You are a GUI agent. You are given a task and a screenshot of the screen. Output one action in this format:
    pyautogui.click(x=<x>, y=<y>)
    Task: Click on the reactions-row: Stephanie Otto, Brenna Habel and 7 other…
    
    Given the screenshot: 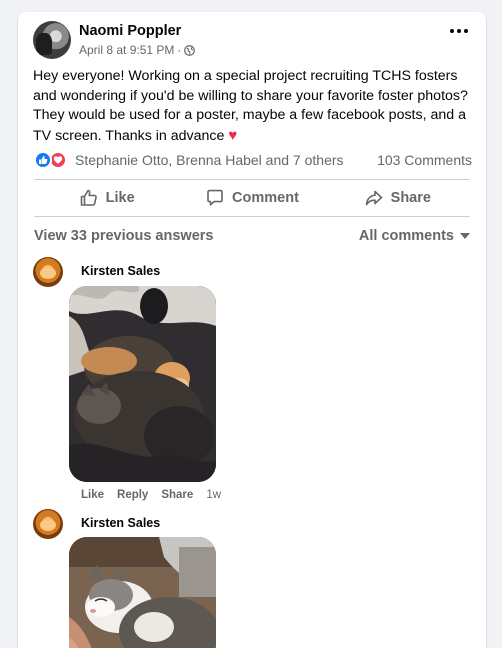 What is the action you would take?
    pyautogui.click(x=253, y=160)
    